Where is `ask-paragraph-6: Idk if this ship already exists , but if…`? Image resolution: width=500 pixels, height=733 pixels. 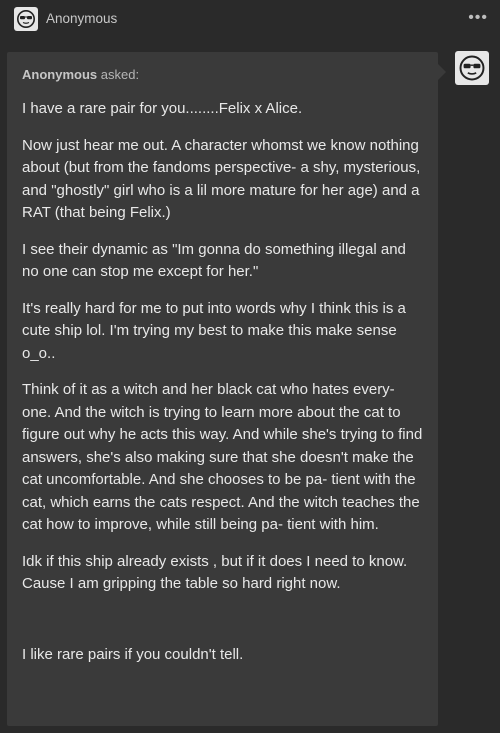
ask-paragraph-6: Idk if this ship already exists , but if… is located at coordinates (215, 572).